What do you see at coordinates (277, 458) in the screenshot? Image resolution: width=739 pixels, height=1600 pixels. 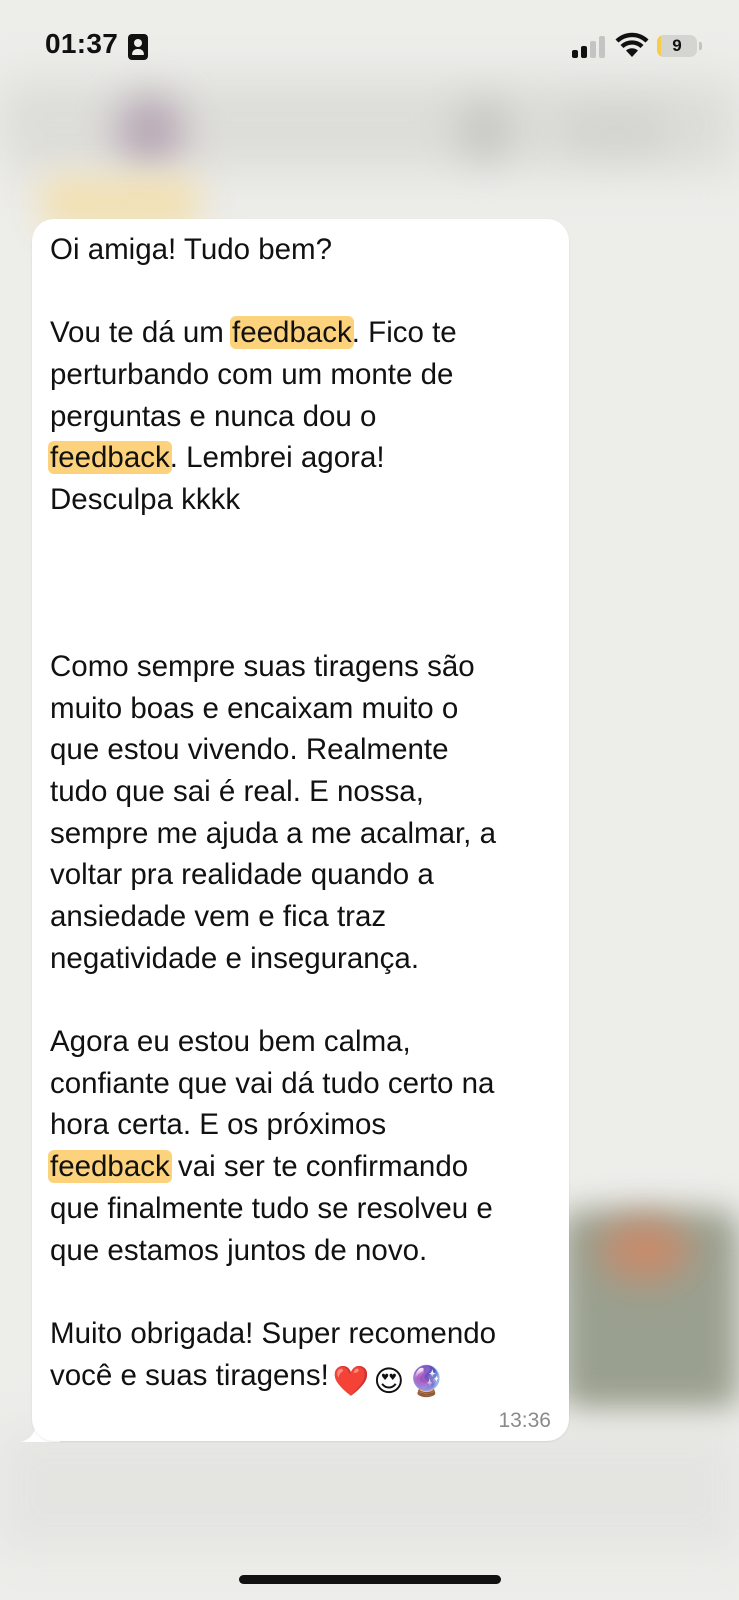 I see `message-text-segment: . Lembrei agora!` at bounding box center [277, 458].